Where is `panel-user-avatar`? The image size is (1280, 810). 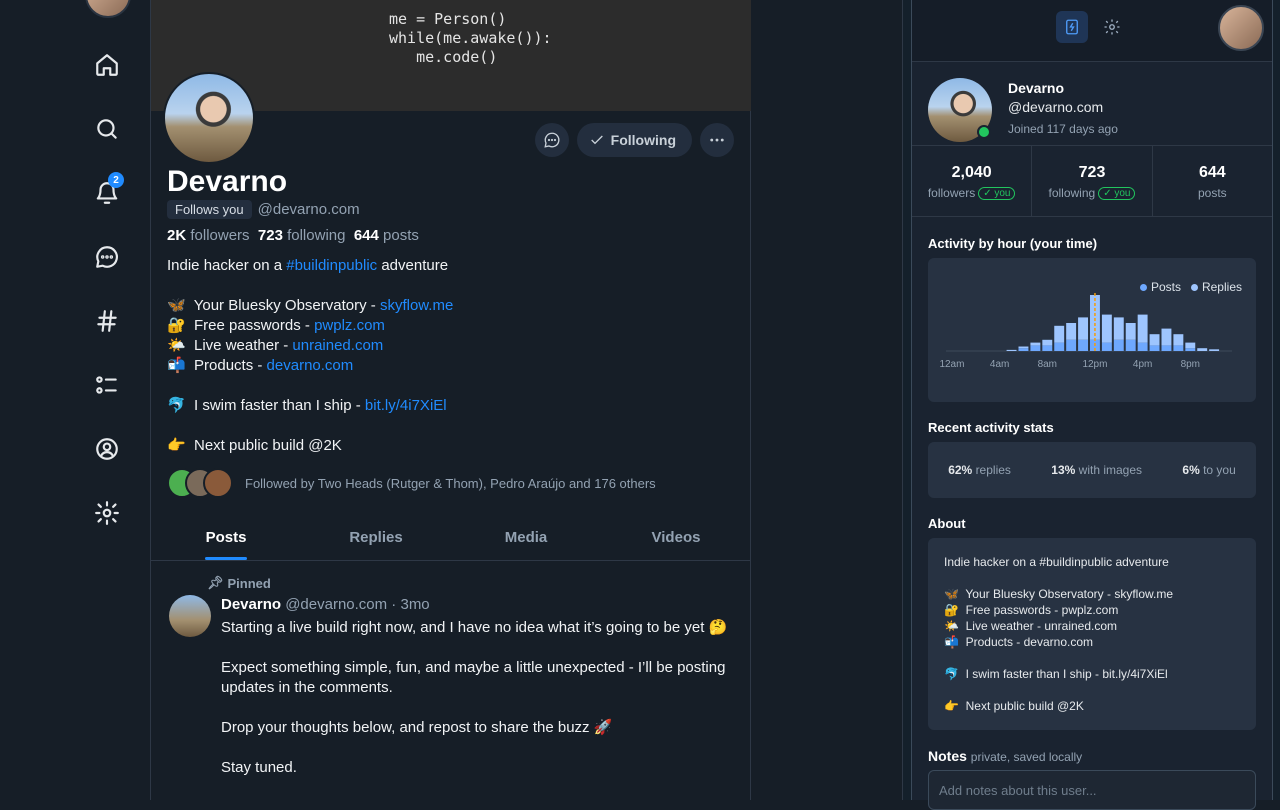 panel-user-avatar is located at coordinates (1241, 28).